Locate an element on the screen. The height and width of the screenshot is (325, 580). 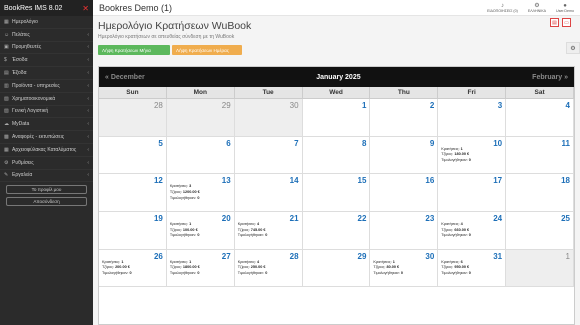
sidebar-item: ▤ Έξοδα ‹ is located at coordinates (46, 73).